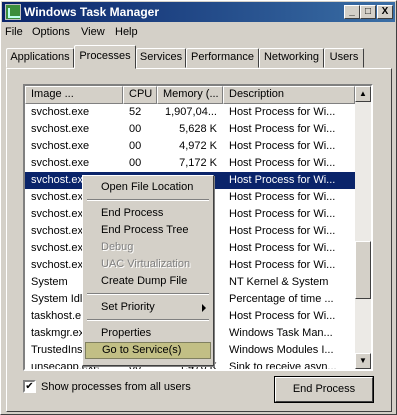 This screenshot has width=397, height=415. Describe the element at coordinates (51, 32) in the screenshot. I see `menu-options: Options` at that location.